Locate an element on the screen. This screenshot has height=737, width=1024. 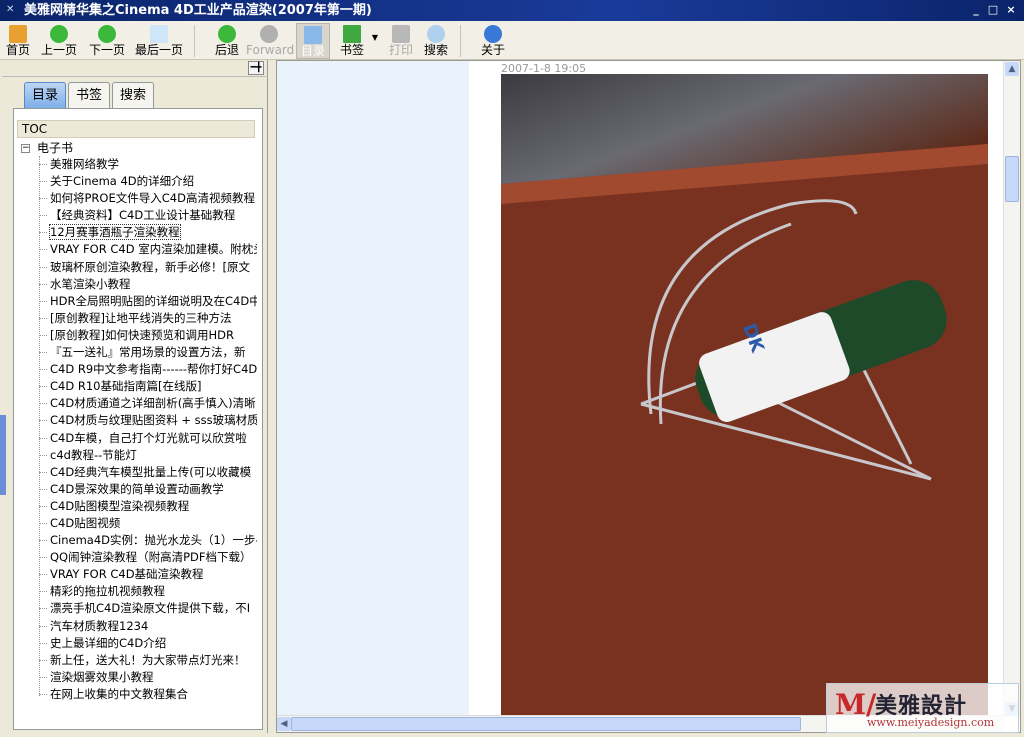
tab-toc: 目录 is located at coordinates (45, 95).